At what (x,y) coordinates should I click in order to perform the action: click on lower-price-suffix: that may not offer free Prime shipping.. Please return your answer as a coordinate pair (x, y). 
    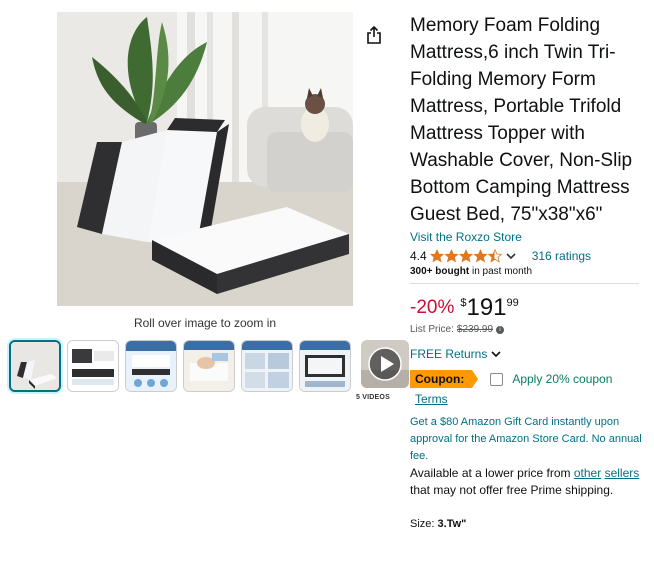
    Looking at the image, I should click on (512, 490).